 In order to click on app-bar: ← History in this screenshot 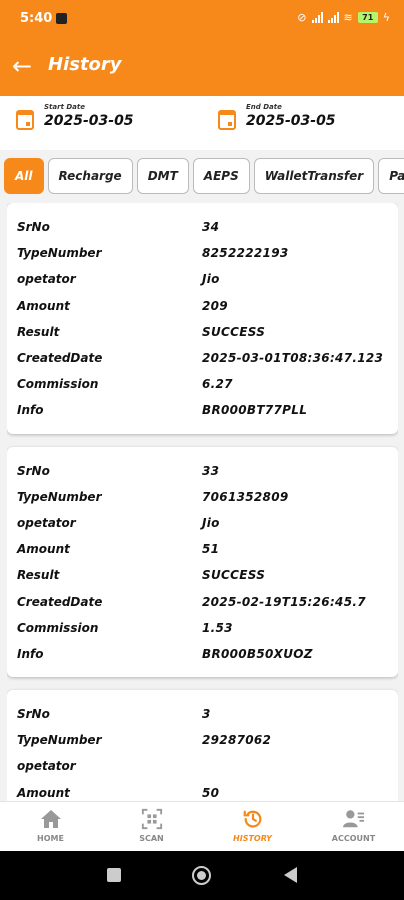, I will do `click(202, 67)`.